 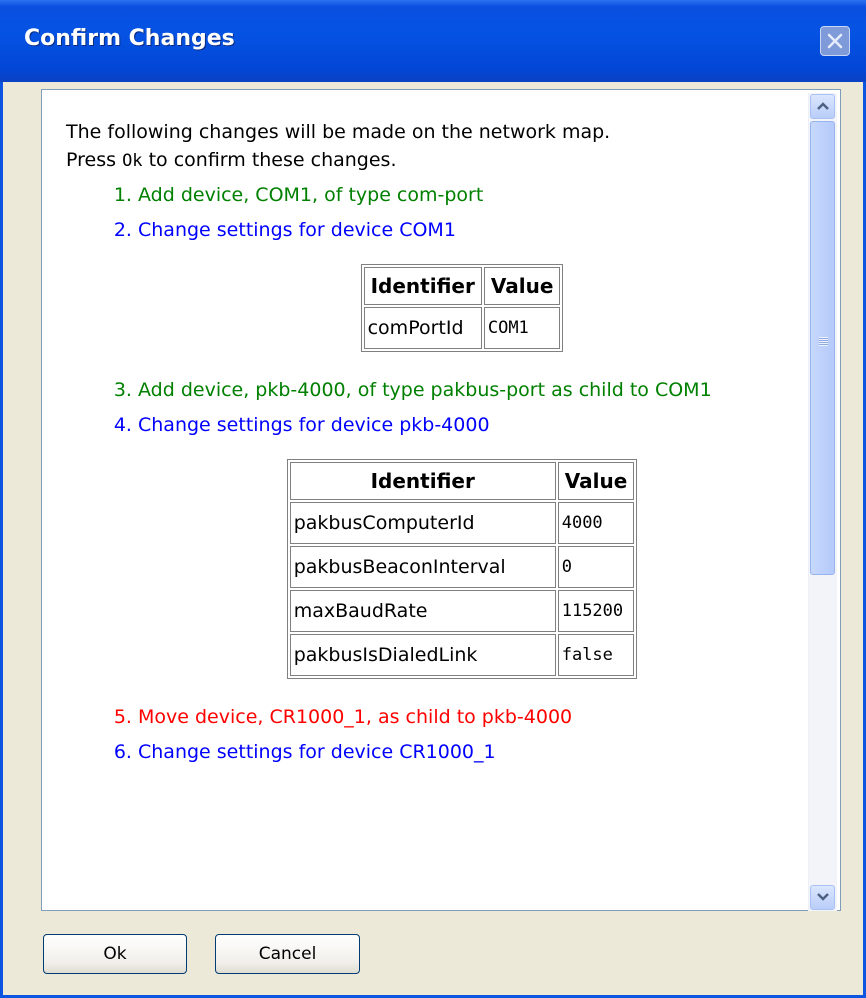 I want to click on scrollbar-thumb, so click(x=822, y=348).